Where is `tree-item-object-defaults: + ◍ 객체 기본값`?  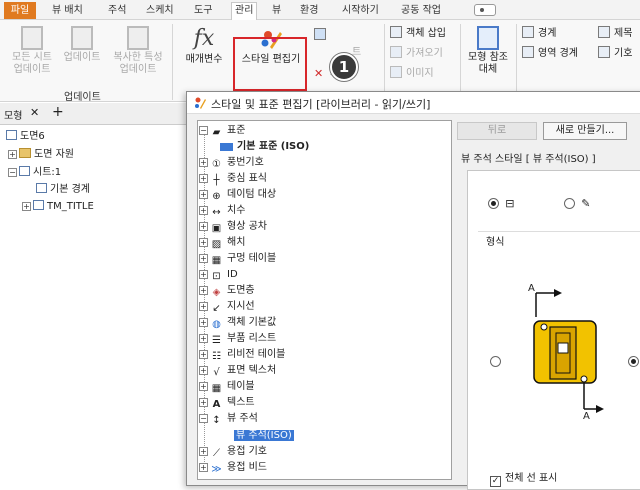
tree-item-object-defaults: + ◍ 객체 기본값 is located at coordinates (237, 322).